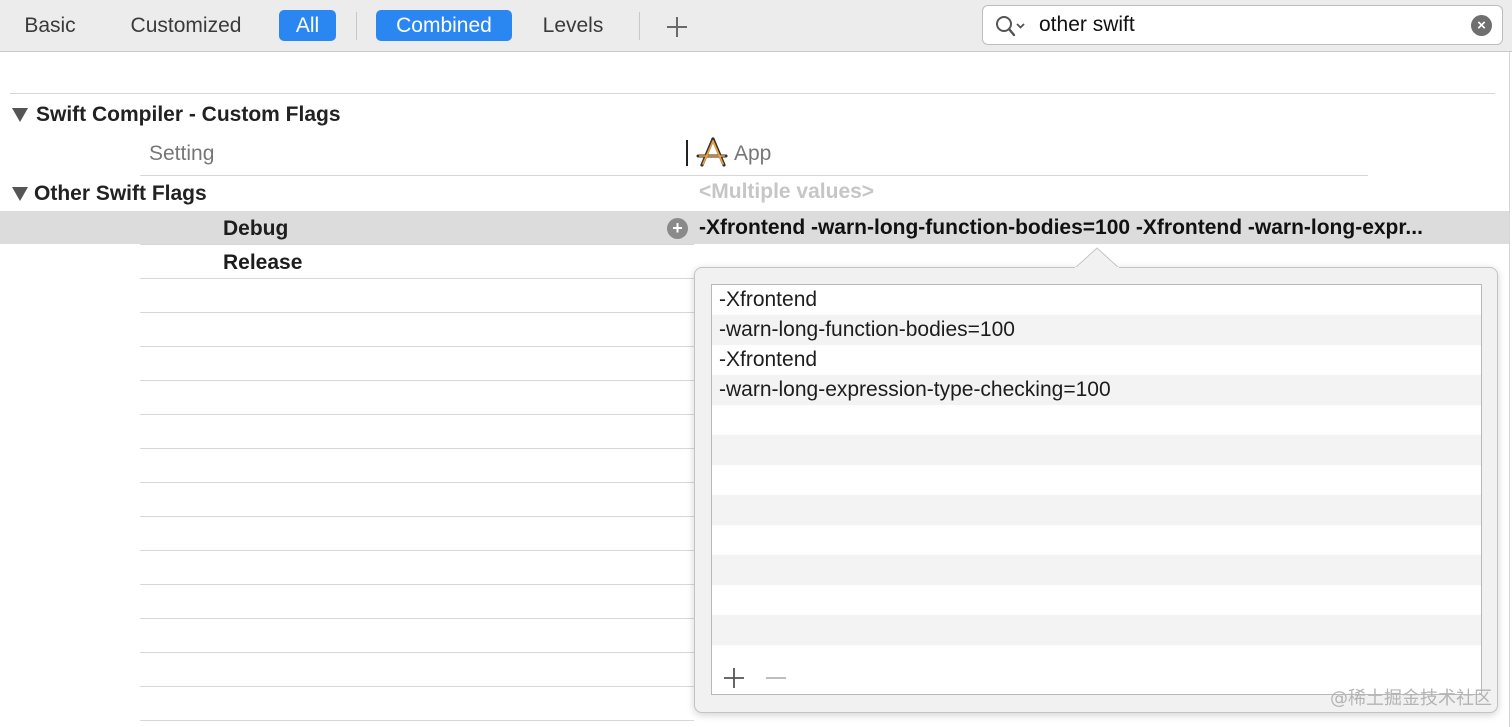 The image size is (1512, 727). Describe the element at coordinates (786, 192) in the screenshot. I see `setting-value: <Multiple values>` at that location.